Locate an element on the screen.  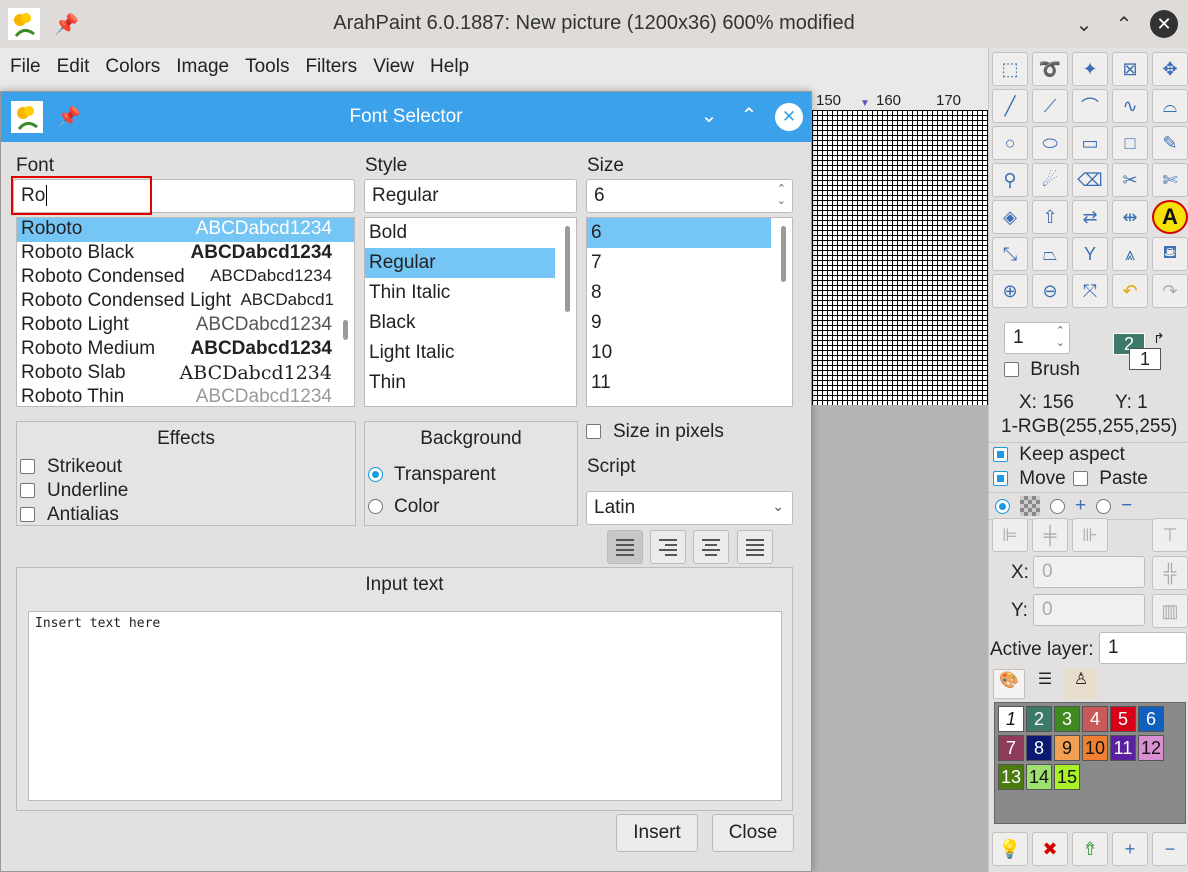
font-list-scrollbar is located at coordinates (345, 330).